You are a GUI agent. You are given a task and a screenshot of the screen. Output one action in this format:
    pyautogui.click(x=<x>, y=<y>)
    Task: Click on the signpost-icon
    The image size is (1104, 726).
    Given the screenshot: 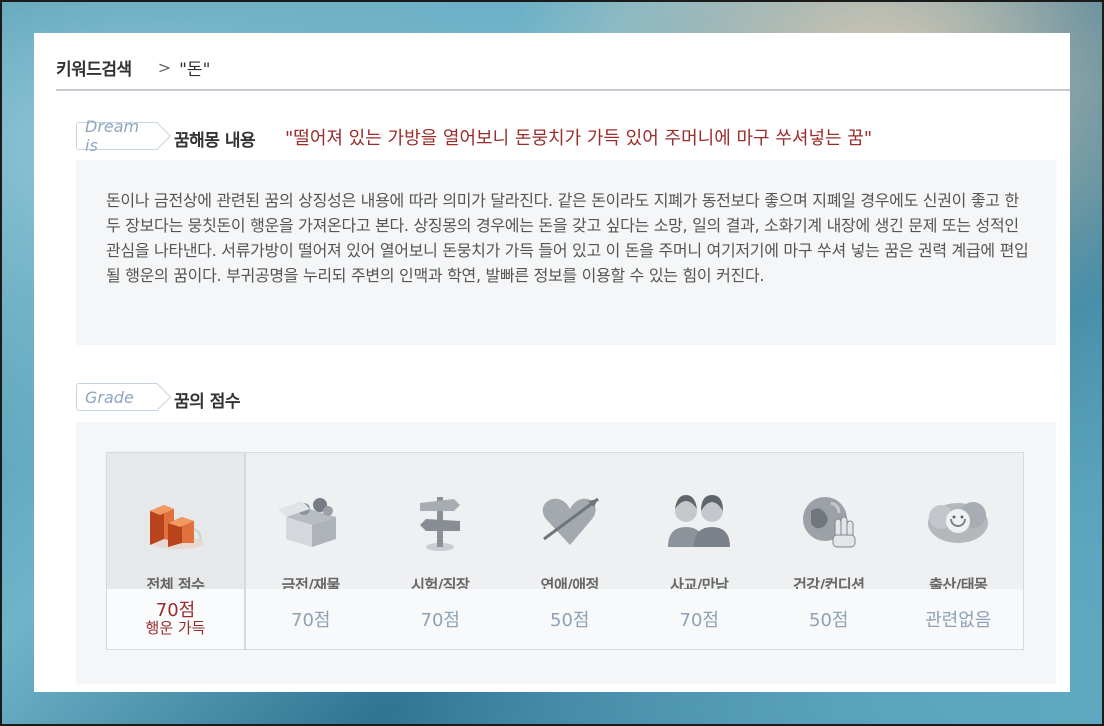 What is the action you would take?
    pyautogui.click(x=440, y=521)
    